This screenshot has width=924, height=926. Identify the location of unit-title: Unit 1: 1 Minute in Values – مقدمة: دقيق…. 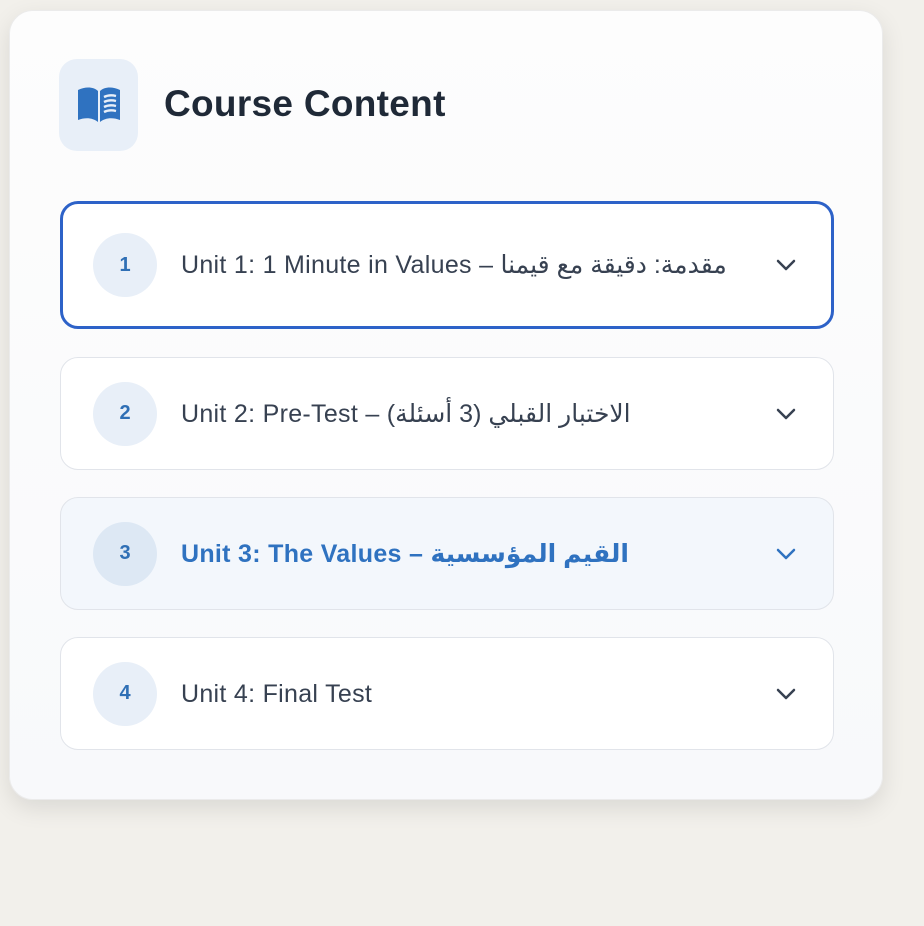
(454, 265).